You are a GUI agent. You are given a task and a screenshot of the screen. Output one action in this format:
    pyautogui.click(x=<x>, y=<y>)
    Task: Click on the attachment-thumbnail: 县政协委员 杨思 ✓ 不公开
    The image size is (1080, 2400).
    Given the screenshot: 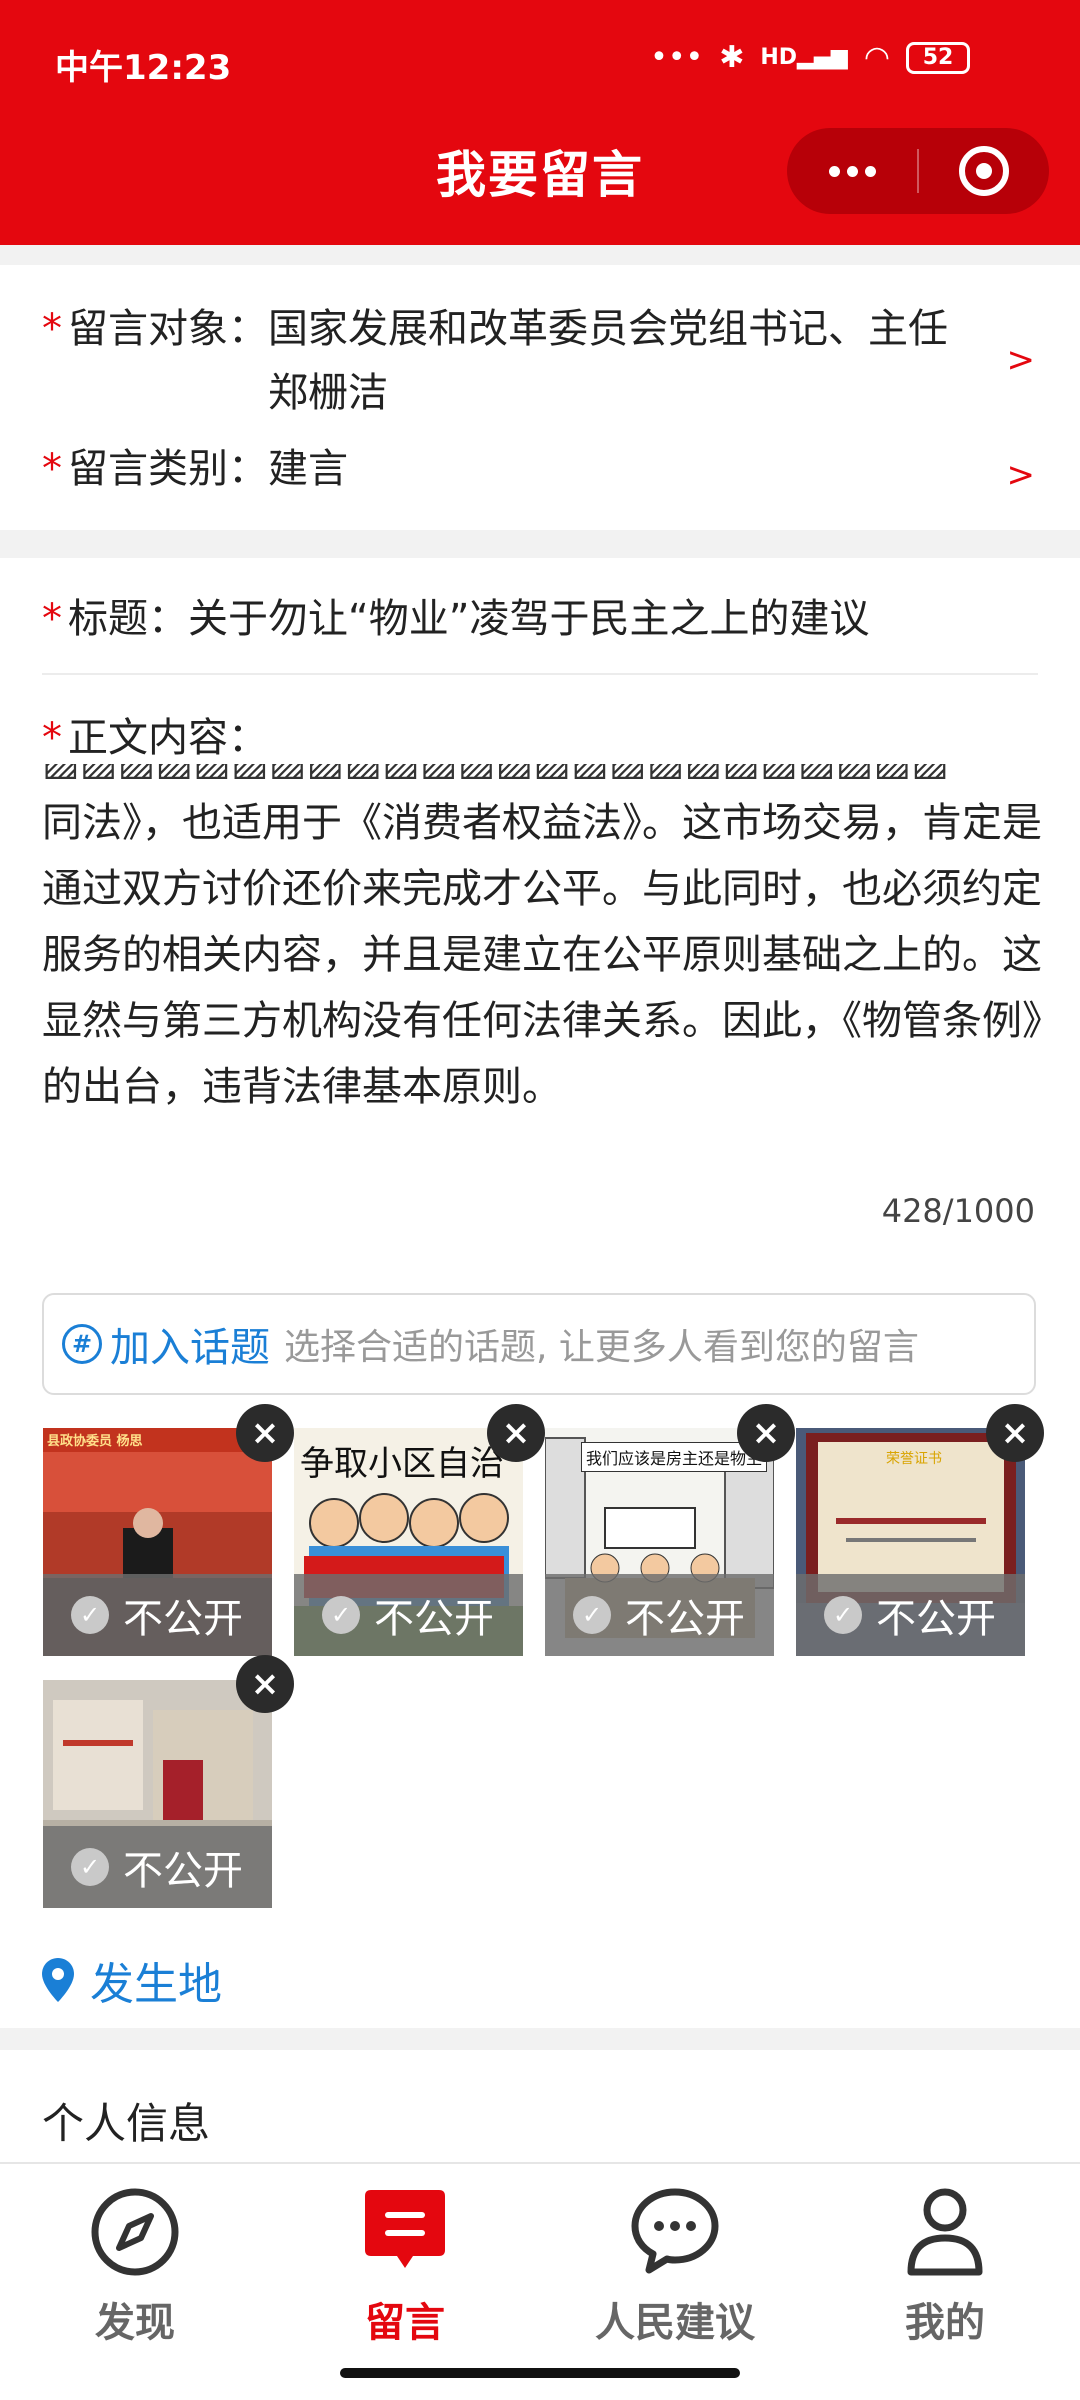 What is the action you would take?
    pyautogui.click(x=157, y=1542)
    